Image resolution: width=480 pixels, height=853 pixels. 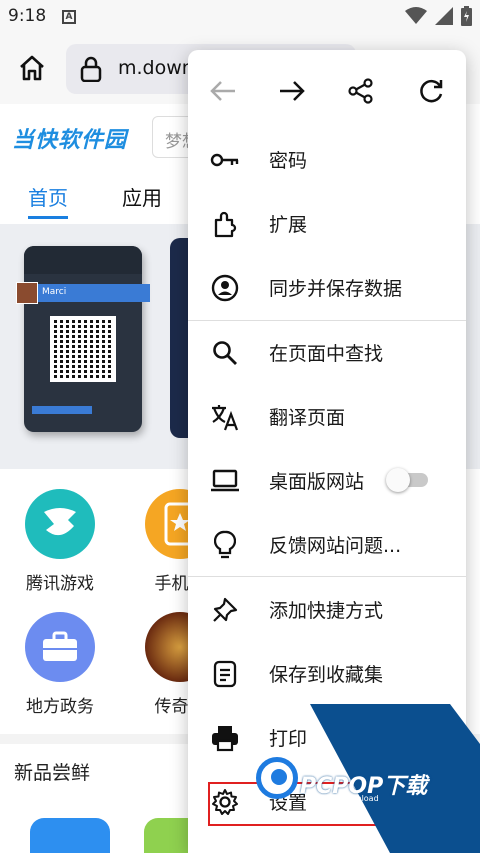 I want to click on home-icon, so click(x=32, y=68).